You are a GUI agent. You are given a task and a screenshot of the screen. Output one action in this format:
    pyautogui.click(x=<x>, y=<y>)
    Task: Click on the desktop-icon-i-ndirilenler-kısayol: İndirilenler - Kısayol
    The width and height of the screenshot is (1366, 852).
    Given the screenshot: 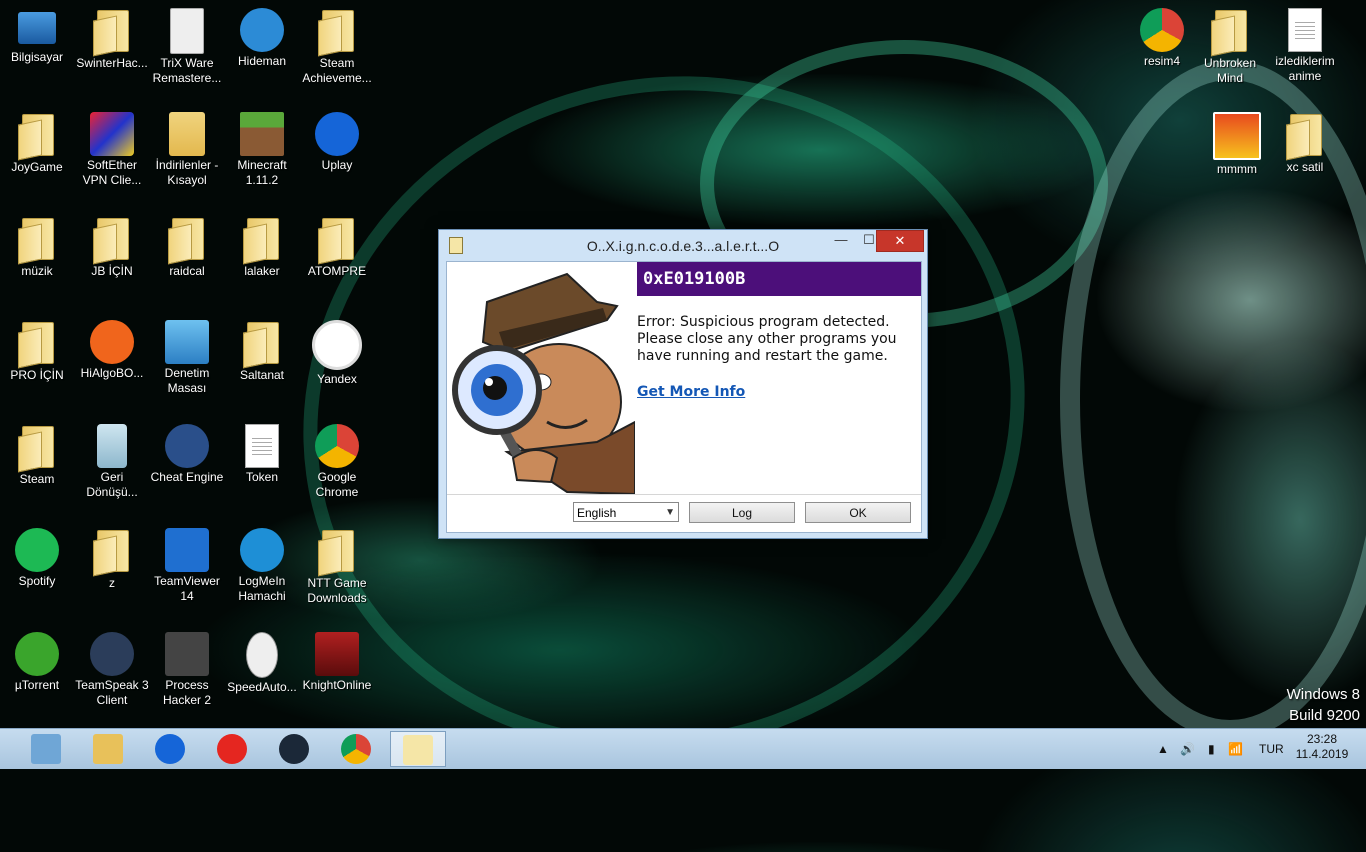 What is the action you would take?
    pyautogui.click(x=187, y=160)
    